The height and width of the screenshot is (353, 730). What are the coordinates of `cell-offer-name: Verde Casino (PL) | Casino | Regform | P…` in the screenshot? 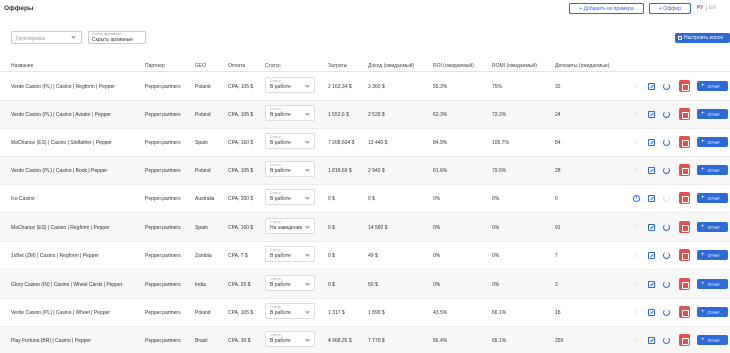 It's located at (63, 87).